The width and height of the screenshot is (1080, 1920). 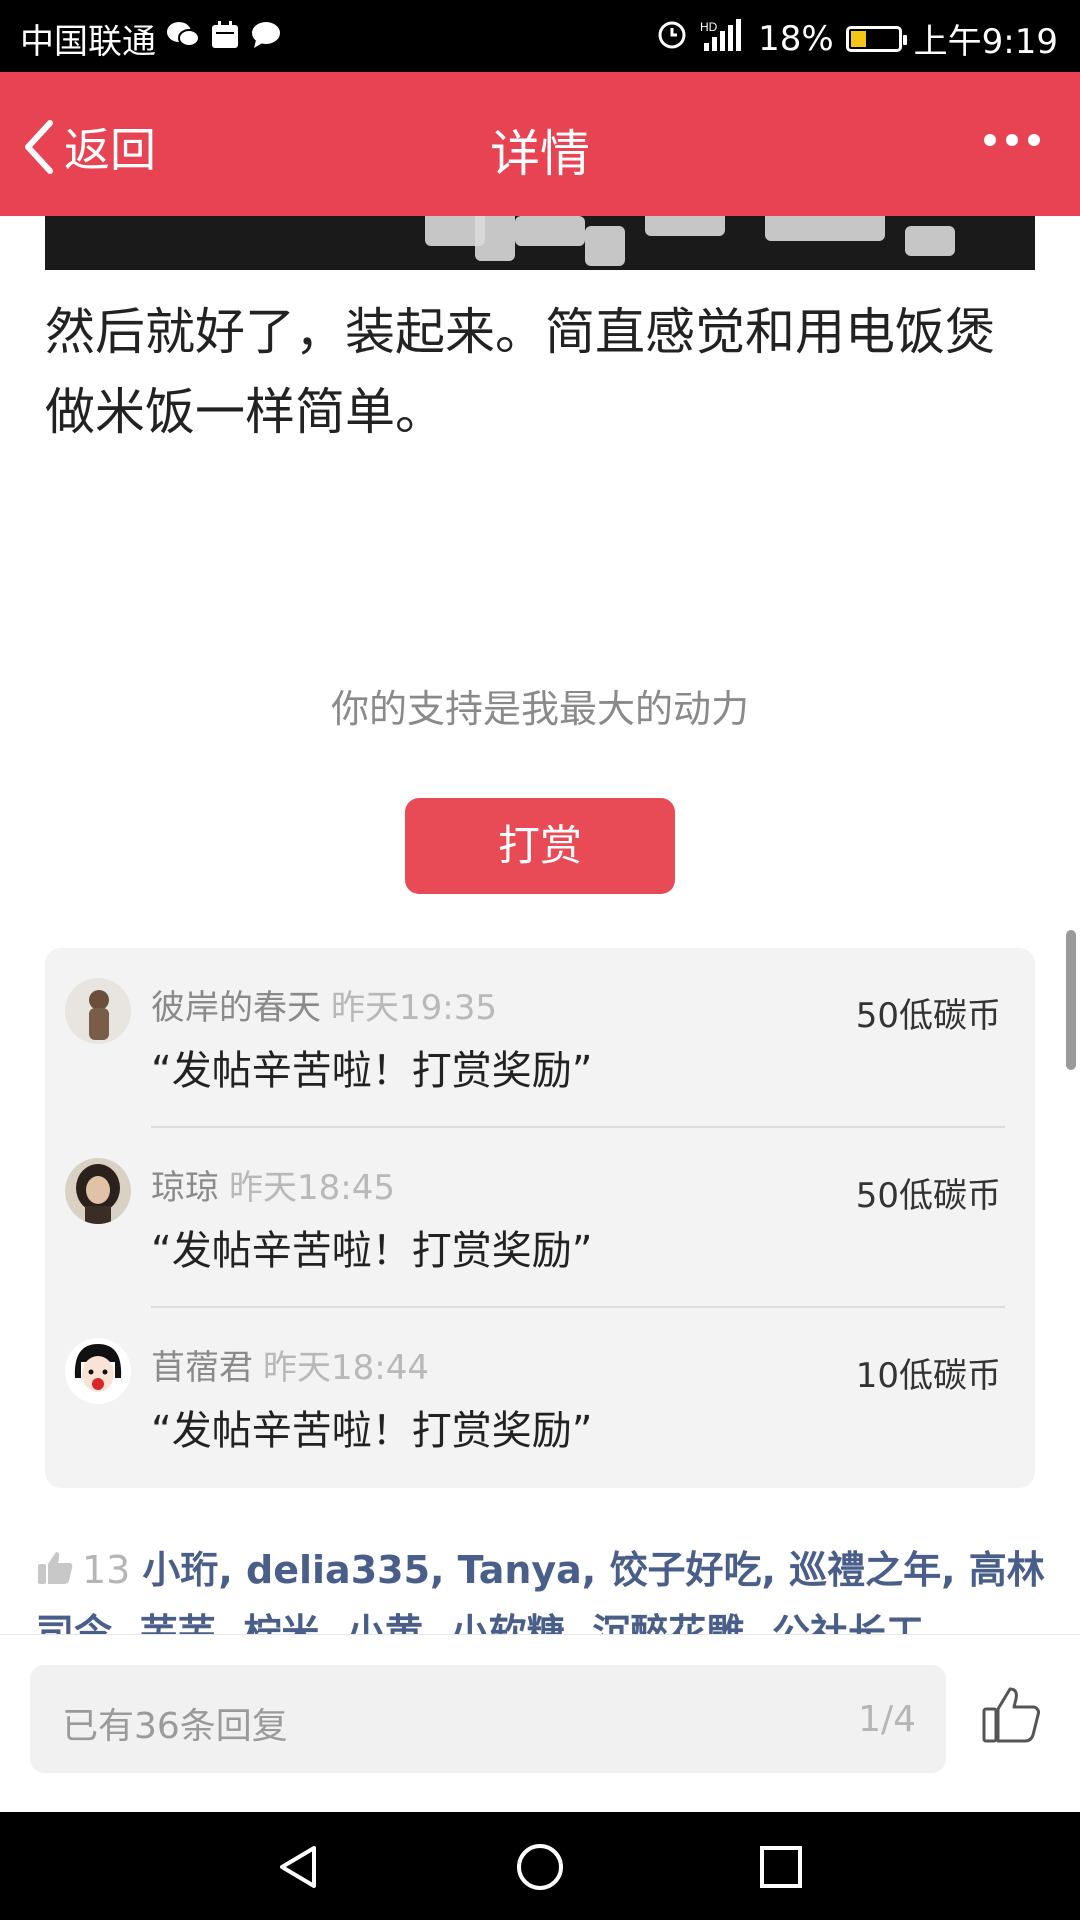 I want to click on system-nav-bar, so click(x=540, y=1866).